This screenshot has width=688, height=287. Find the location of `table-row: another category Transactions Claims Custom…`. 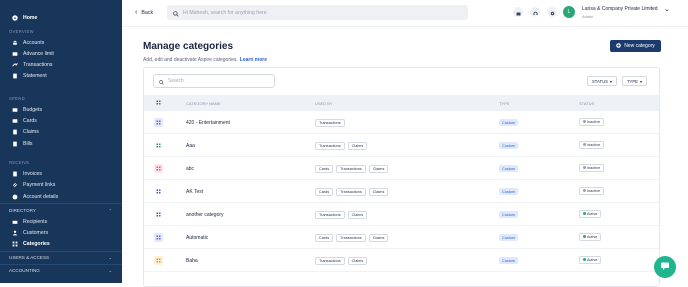

table-row: another category Transactions Claims Custom… is located at coordinates (401, 214).